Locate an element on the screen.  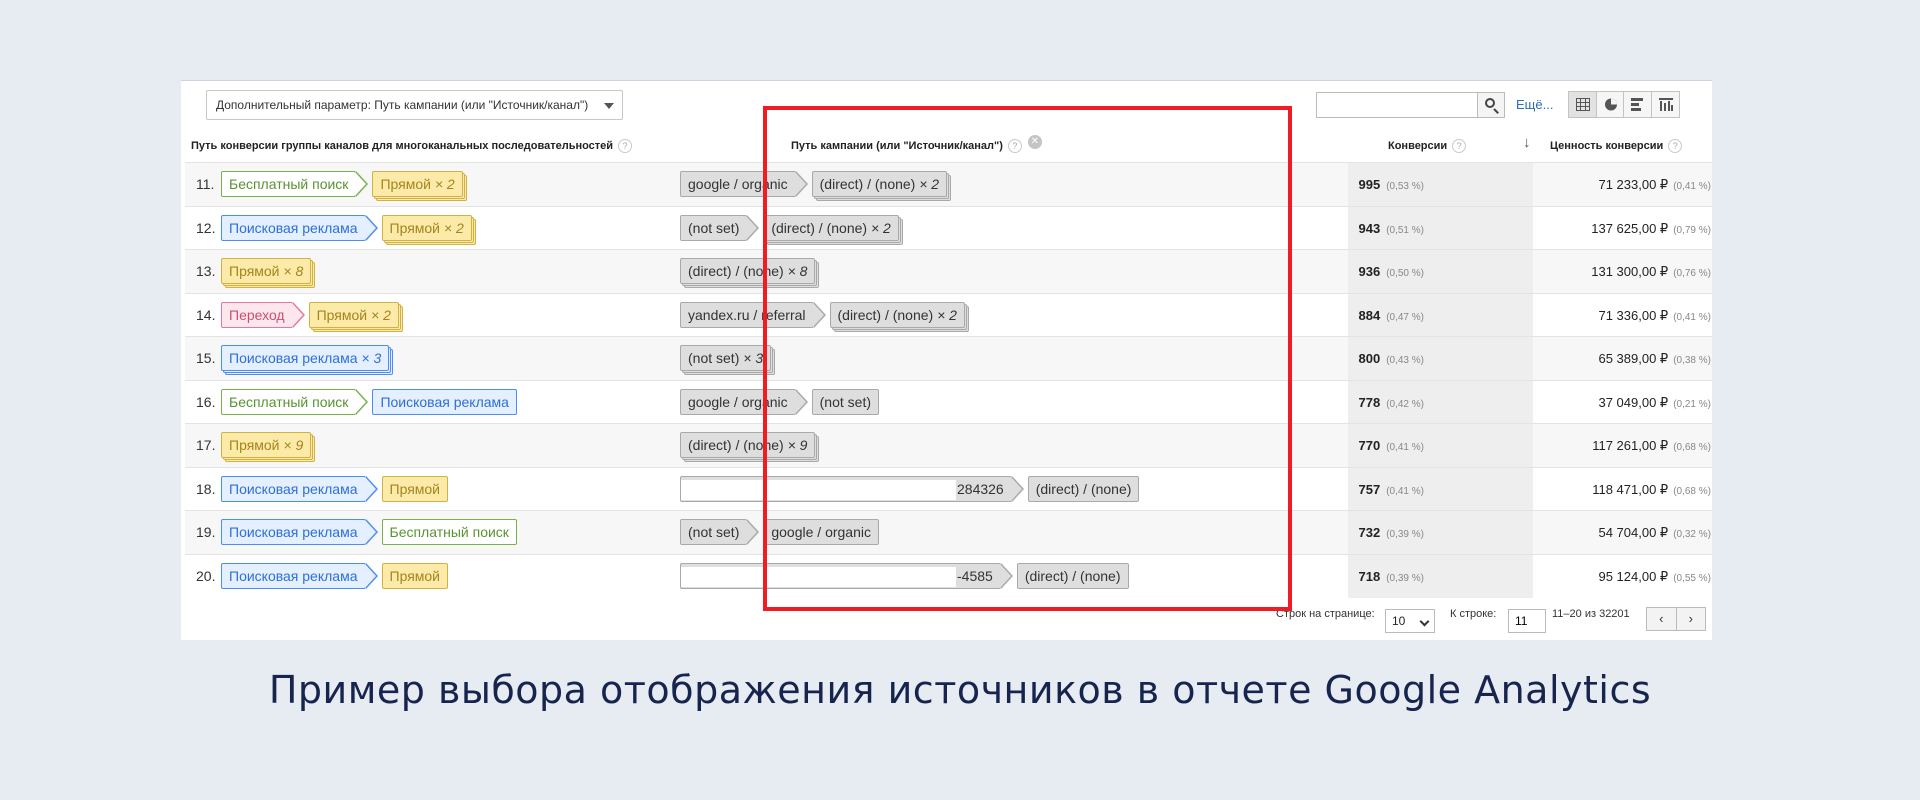
row-number: 17. is located at coordinates (206, 445).